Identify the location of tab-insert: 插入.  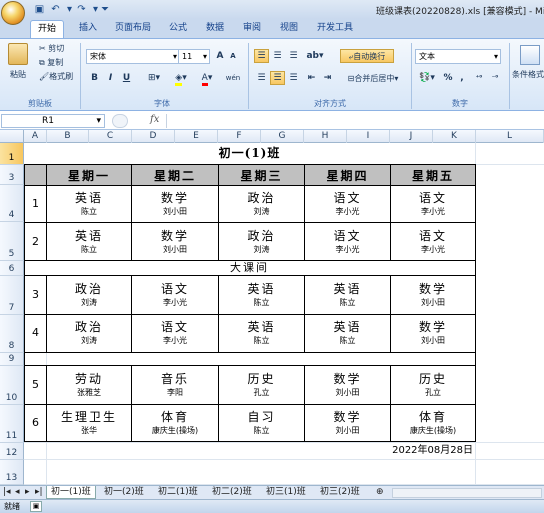
(88, 29).